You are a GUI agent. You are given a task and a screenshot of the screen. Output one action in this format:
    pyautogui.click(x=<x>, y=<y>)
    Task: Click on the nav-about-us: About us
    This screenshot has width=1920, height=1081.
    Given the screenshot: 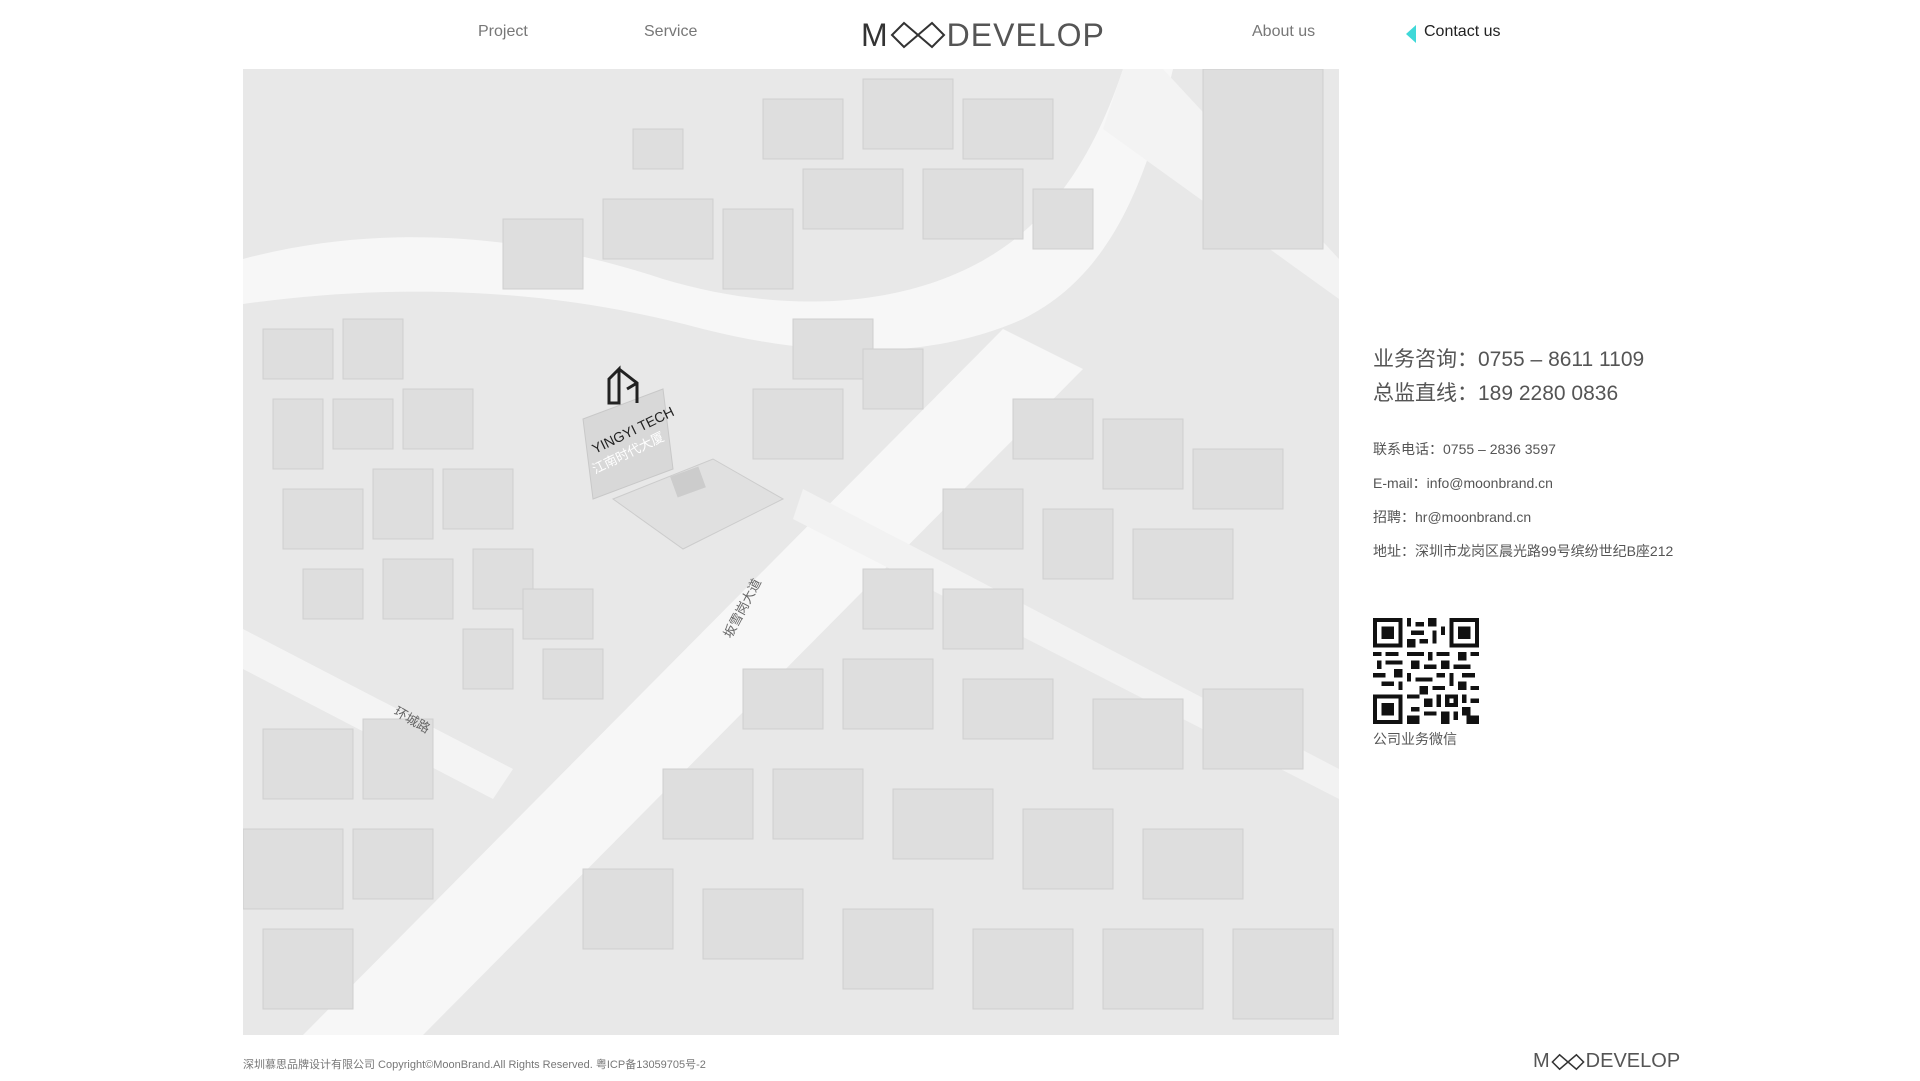 What is the action you would take?
    pyautogui.click(x=1283, y=32)
    